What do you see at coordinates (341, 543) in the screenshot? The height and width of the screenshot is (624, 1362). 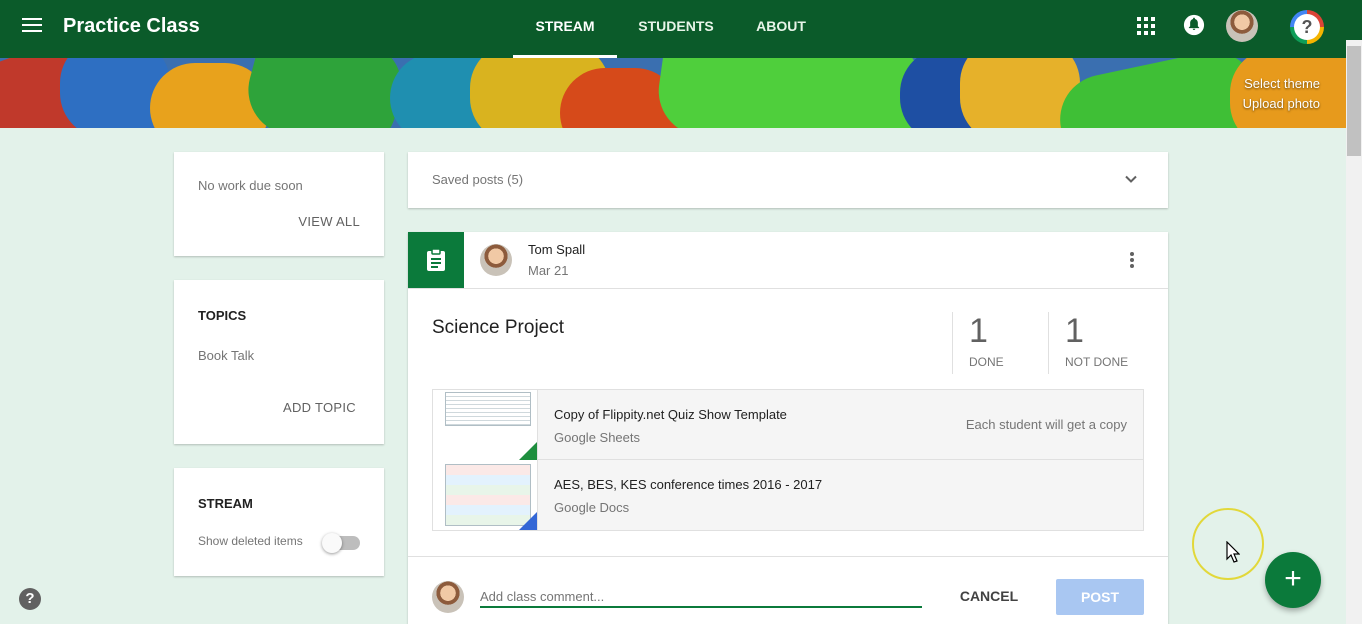 I see `show-deleted-toggle` at bounding box center [341, 543].